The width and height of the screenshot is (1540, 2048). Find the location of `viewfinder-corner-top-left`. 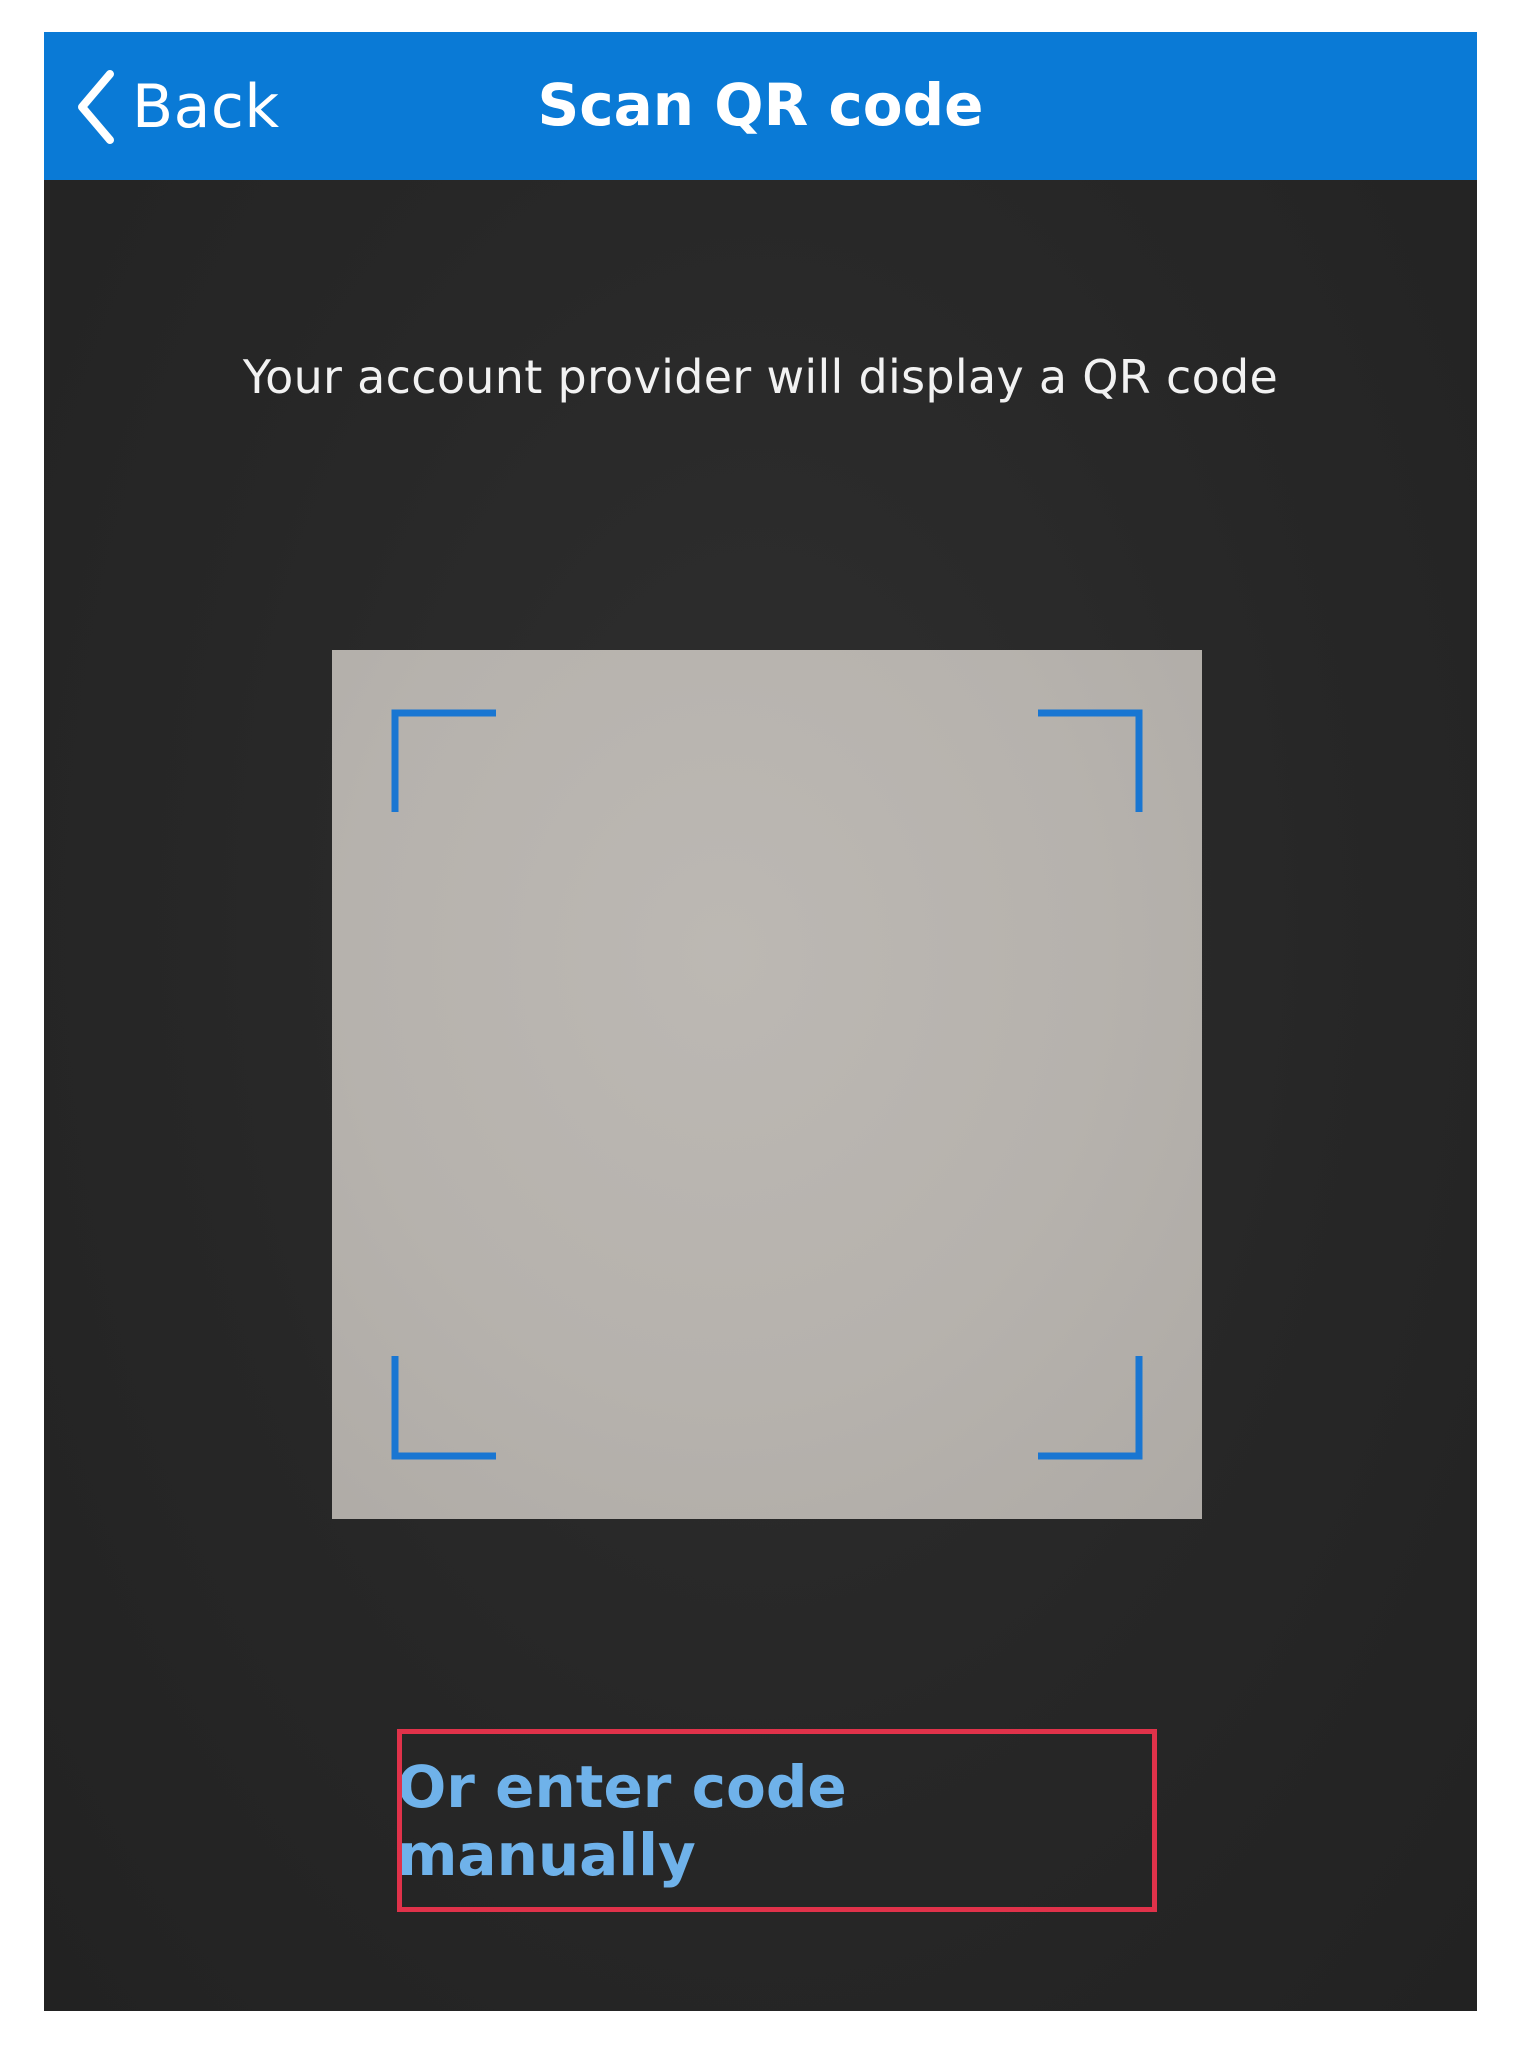

viewfinder-corner-top-left is located at coordinates (443, 760).